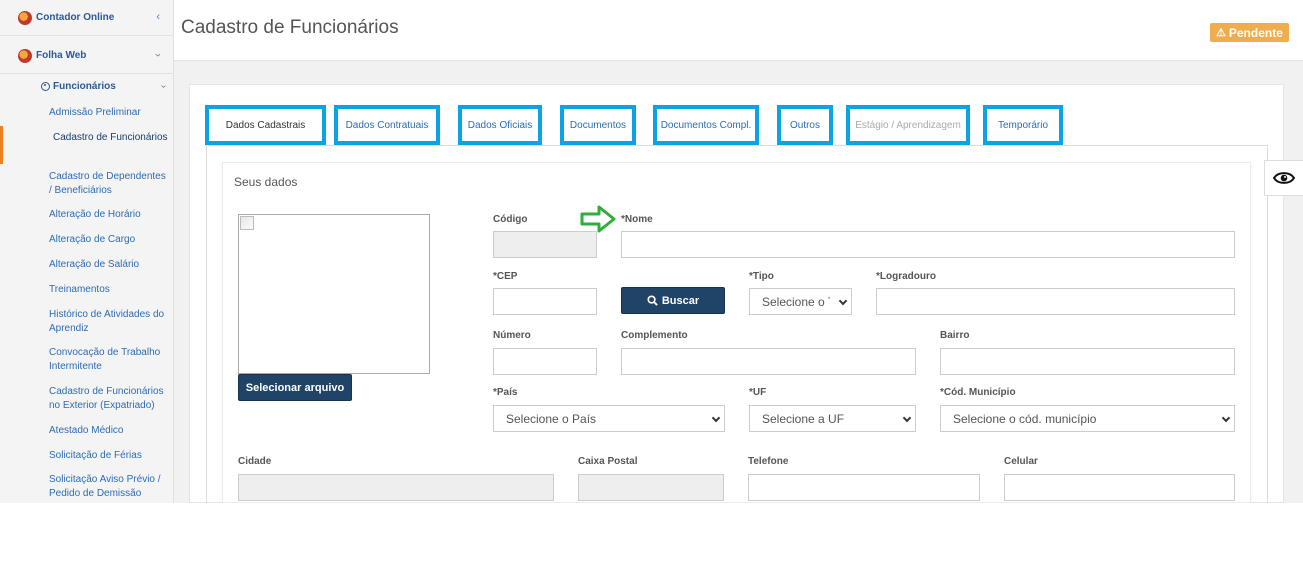 Image resolution: width=1303 pixels, height=577 pixels. Describe the element at coordinates (25, 17) in the screenshot. I see `contador-online-logo-icon` at that location.